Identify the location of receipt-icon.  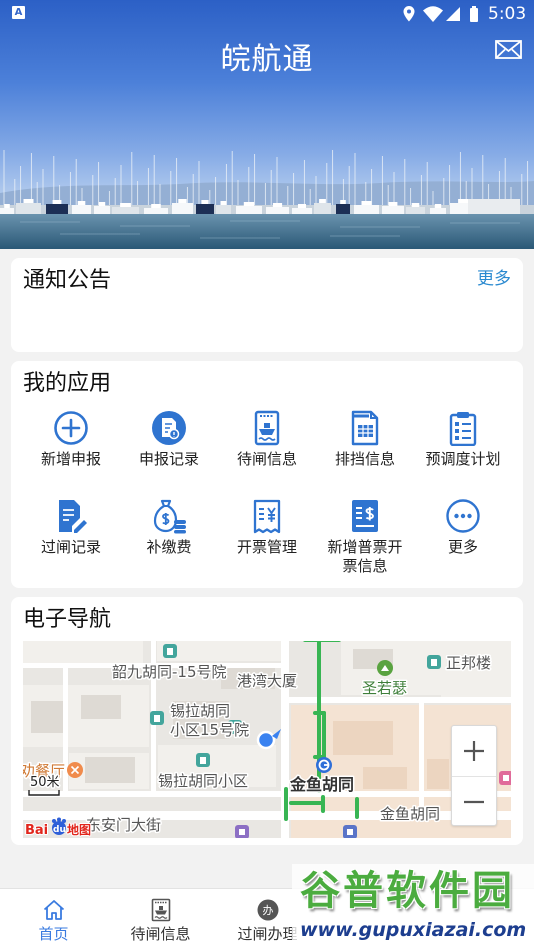
(267, 516).